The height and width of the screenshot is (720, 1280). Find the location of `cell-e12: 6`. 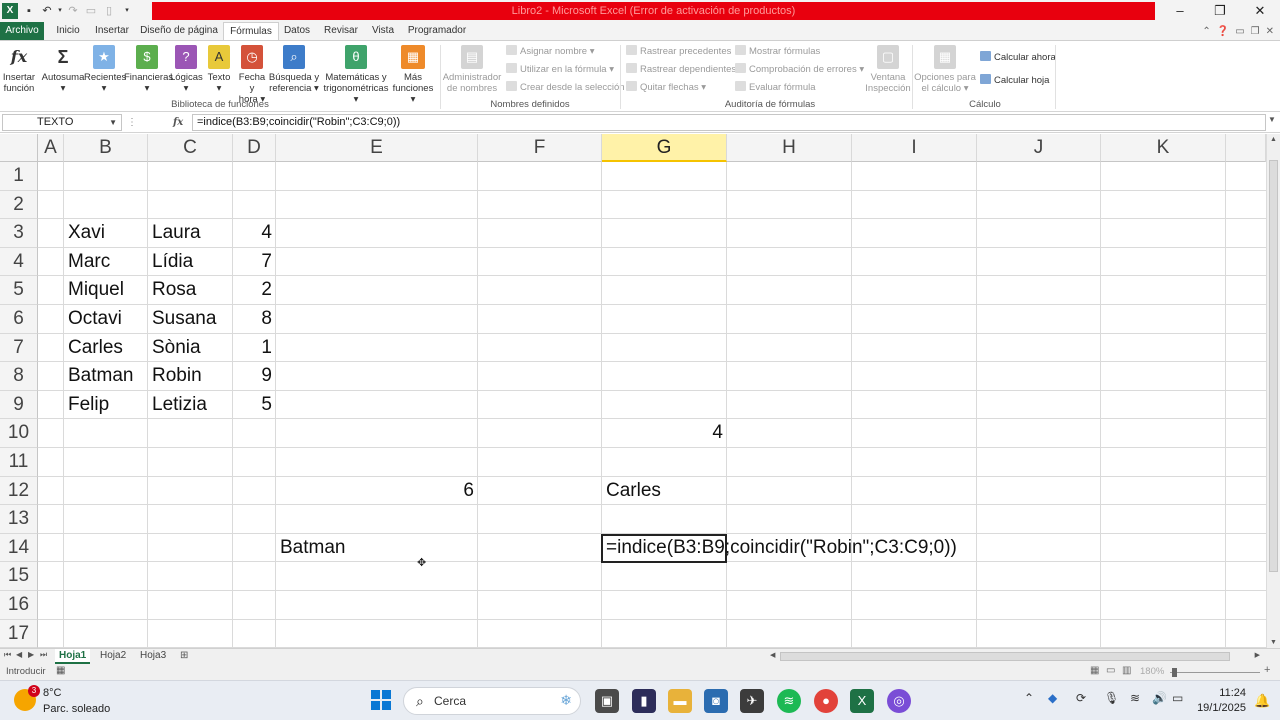

cell-e12: 6 is located at coordinates (377, 491).